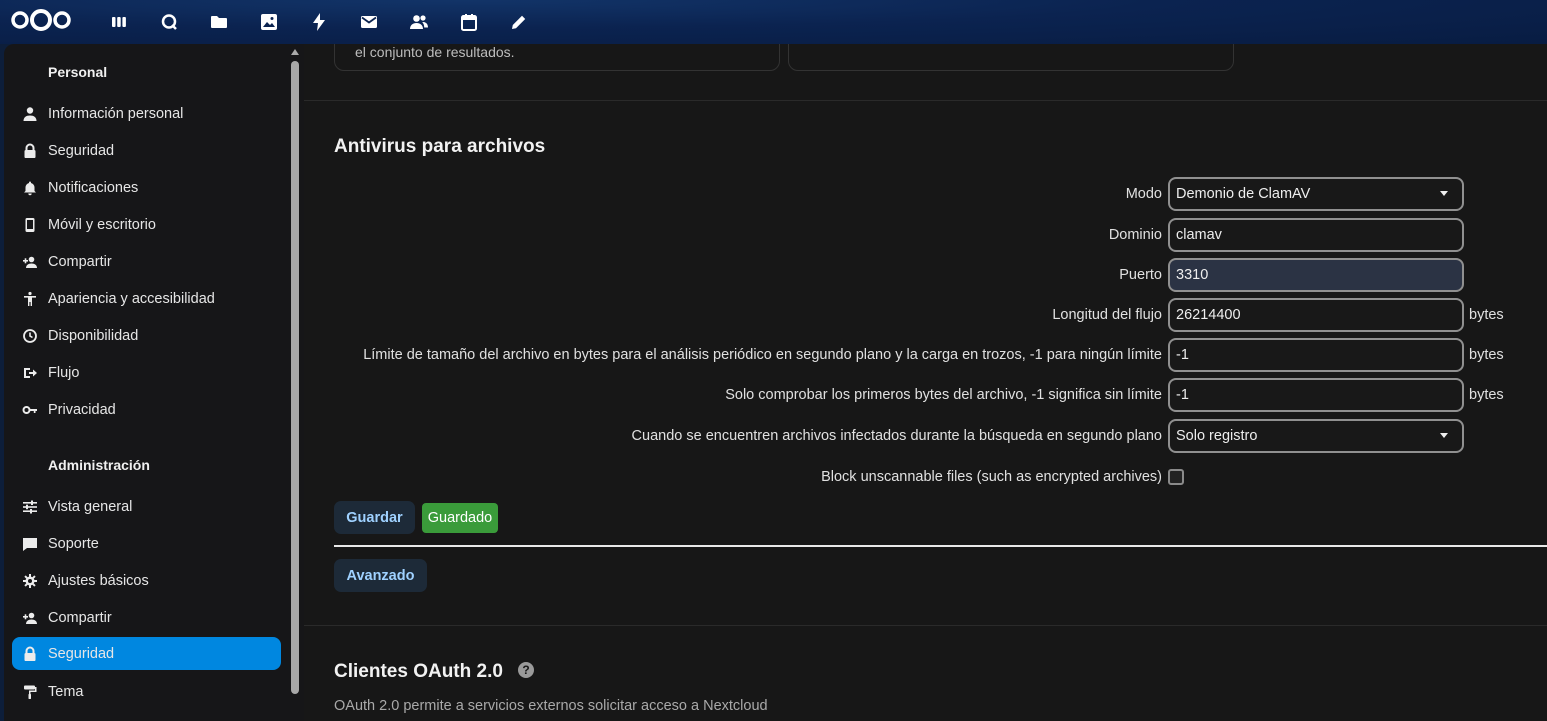 Image resolution: width=1547 pixels, height=721 pixels. Describe the element at coordinates (319, 22) in the screenshot. I see `activity-icon` at that location.